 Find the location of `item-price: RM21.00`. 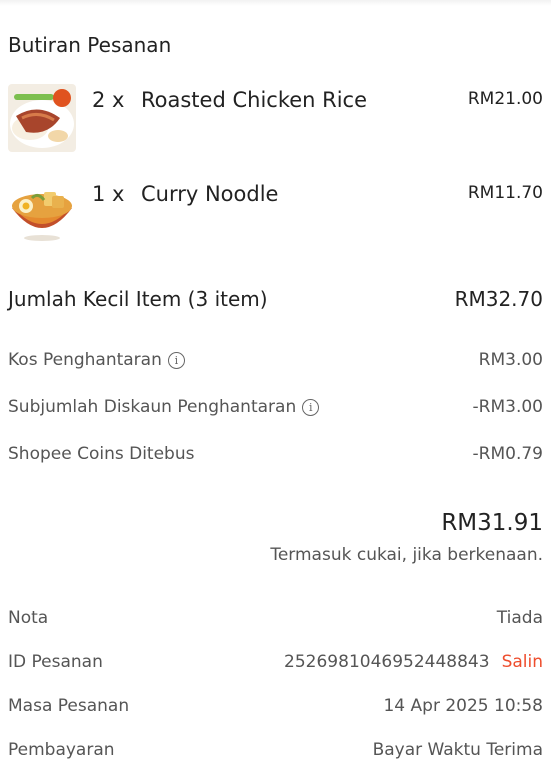

item-price: RM21.00 is located at coordinates (505, 99).